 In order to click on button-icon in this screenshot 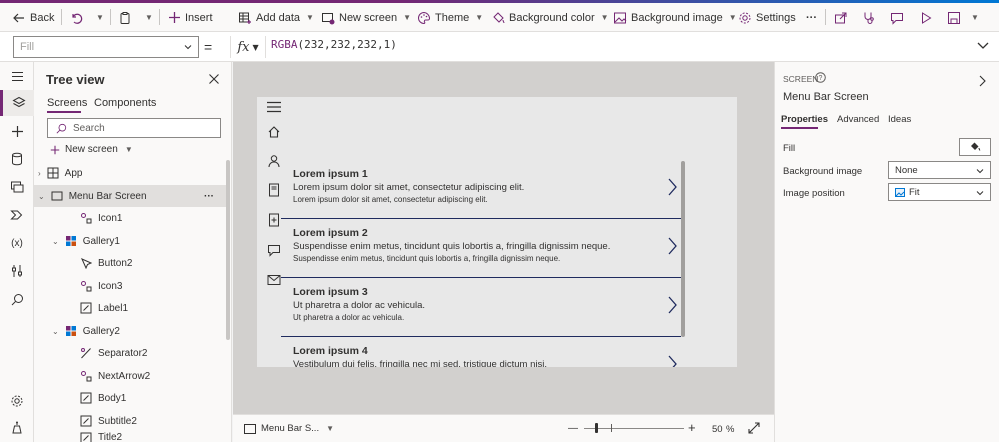, I will do `click(86, 263)`.